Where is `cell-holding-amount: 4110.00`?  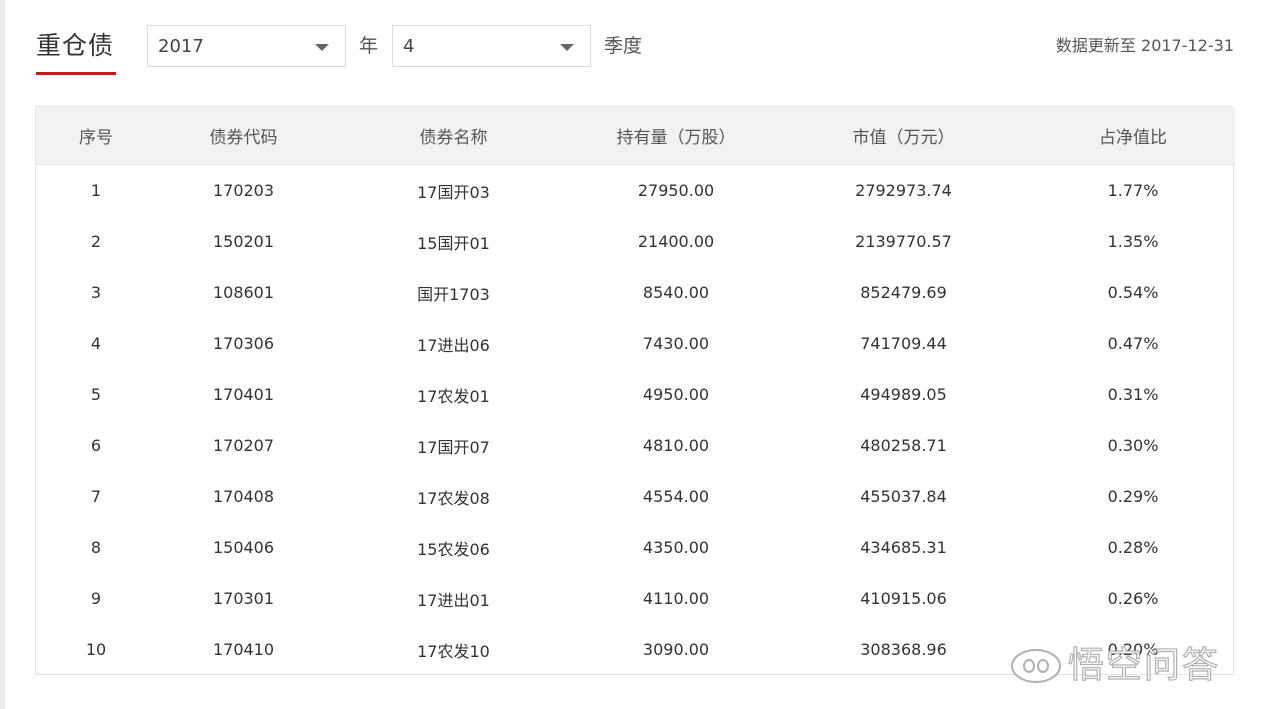
cell-holding-amount: 4110.00 is located at coordinates (676, 598).